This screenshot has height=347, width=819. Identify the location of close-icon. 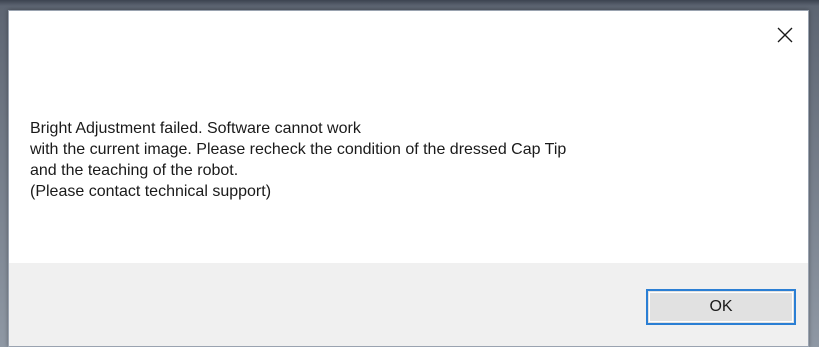
(785, 35).